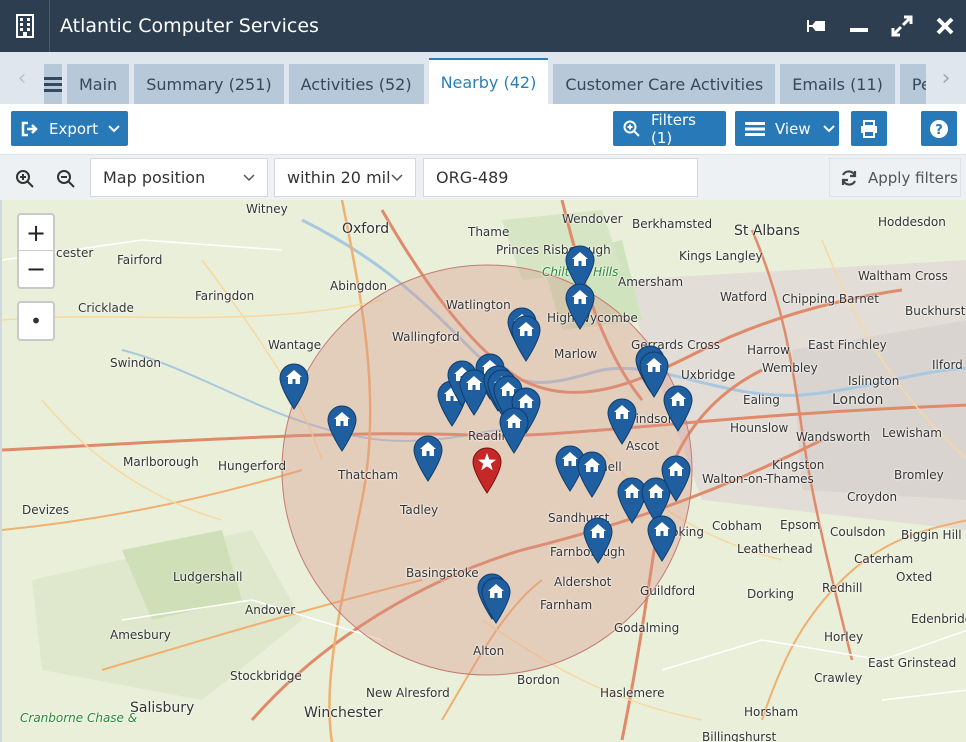 The width and height of the screenshot is (966, 742). I want to click on tab-customer-care-activities: Customer Care Activities, so click(664, 84).